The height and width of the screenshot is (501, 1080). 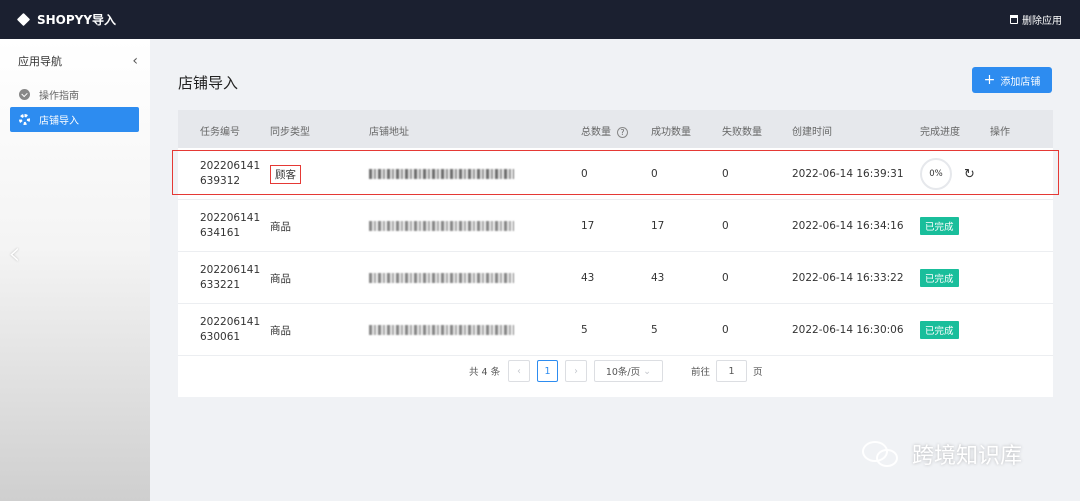 What do you see at coordinates (230, 173) in the screenshot?
I see `task-id: 202206141 639312` at bounding box center [230, 173].